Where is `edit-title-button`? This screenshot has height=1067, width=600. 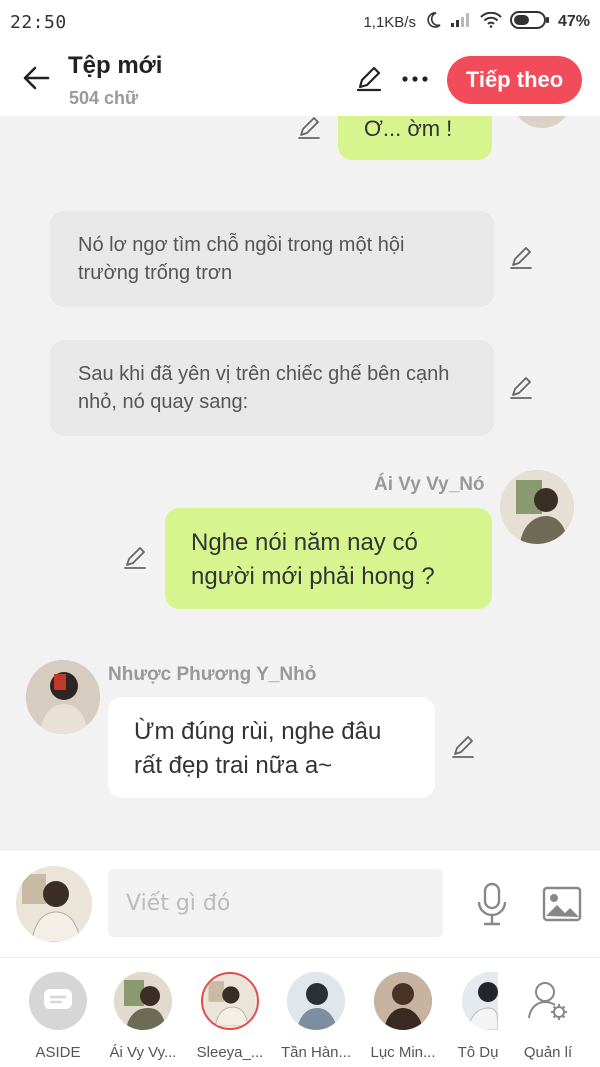
edit-title-button is located at coordinates (369, 79).